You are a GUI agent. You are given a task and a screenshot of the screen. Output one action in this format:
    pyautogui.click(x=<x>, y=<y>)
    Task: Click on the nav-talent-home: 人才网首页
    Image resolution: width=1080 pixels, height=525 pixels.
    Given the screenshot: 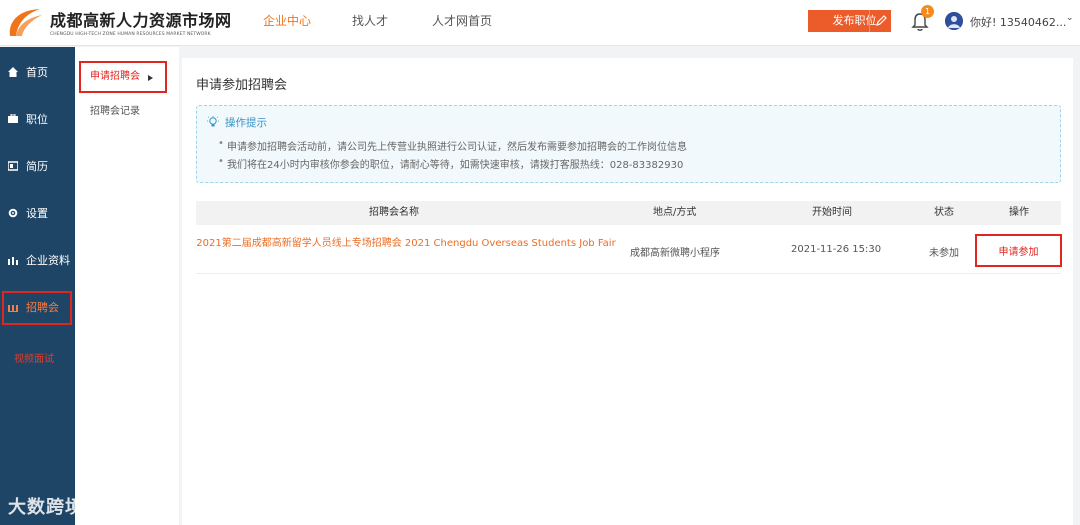 What is the action you would take?
    pyautogui.click(x=462, y=23)
    